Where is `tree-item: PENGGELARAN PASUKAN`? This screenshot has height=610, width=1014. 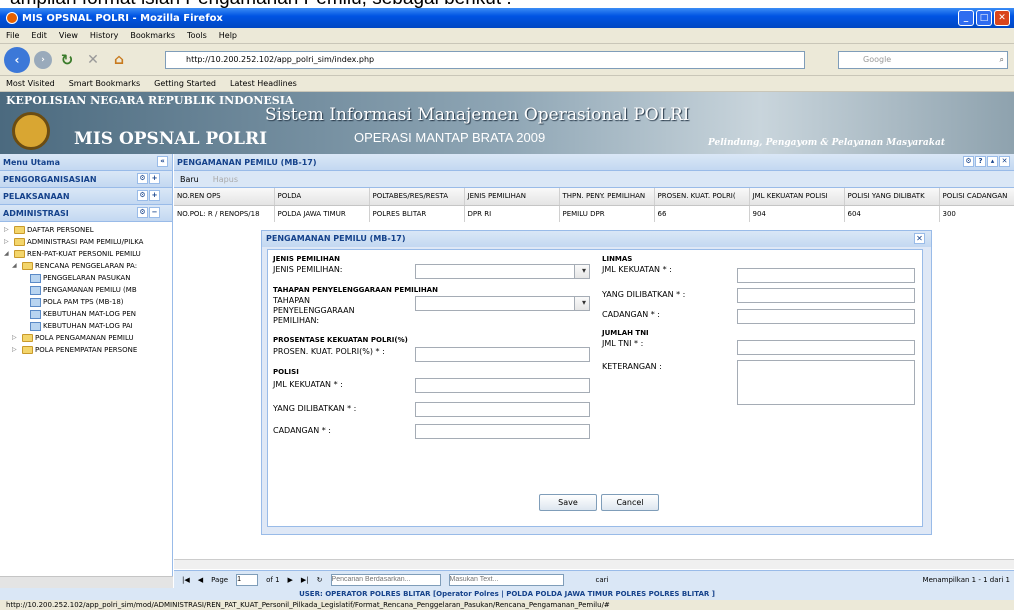 tree-item: PENGGELARAN PASUKAN is located at coordinates (86, 278).